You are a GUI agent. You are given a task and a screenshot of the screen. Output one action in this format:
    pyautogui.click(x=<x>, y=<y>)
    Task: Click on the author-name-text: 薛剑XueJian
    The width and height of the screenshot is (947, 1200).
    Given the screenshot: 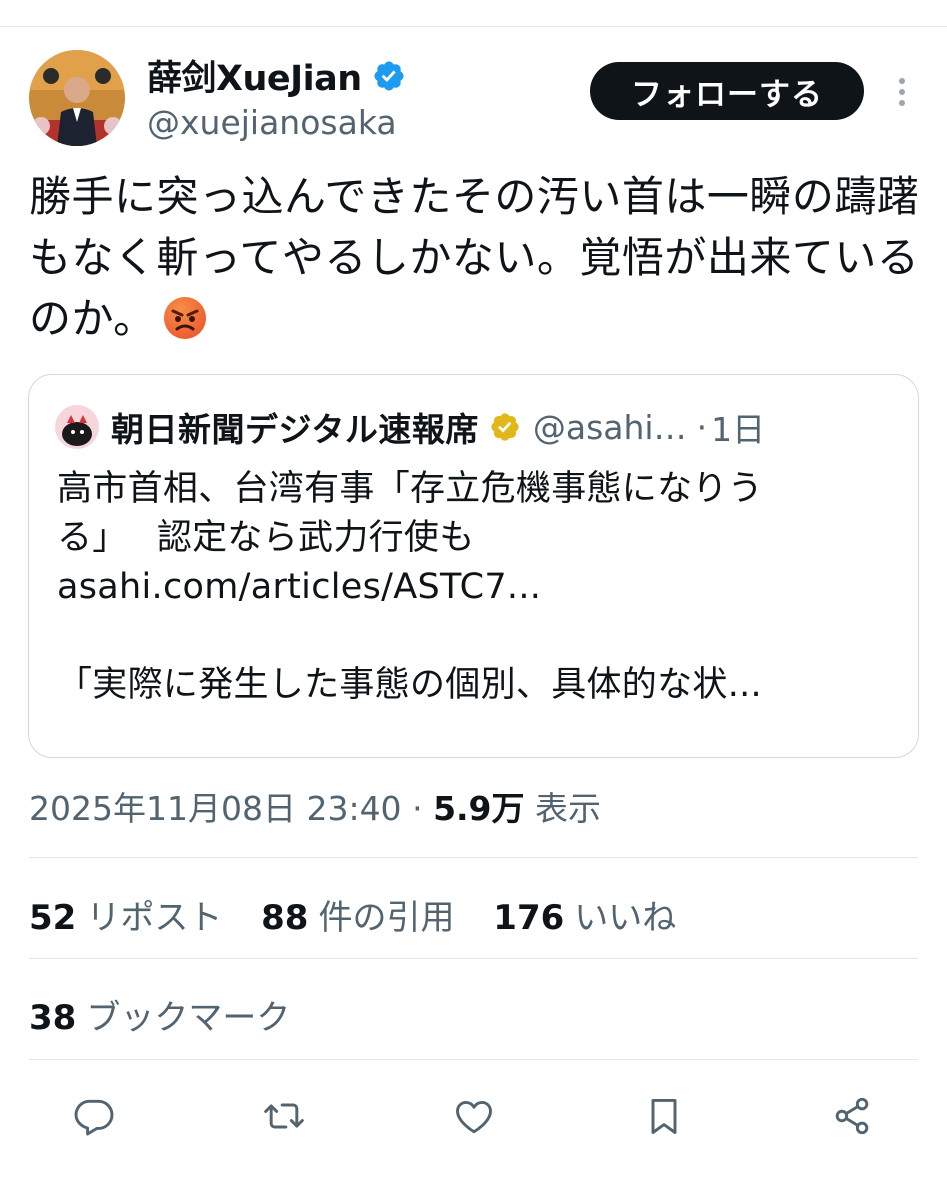 What is the action you would take?
    pyautogui.click(x=254, y=75)
    